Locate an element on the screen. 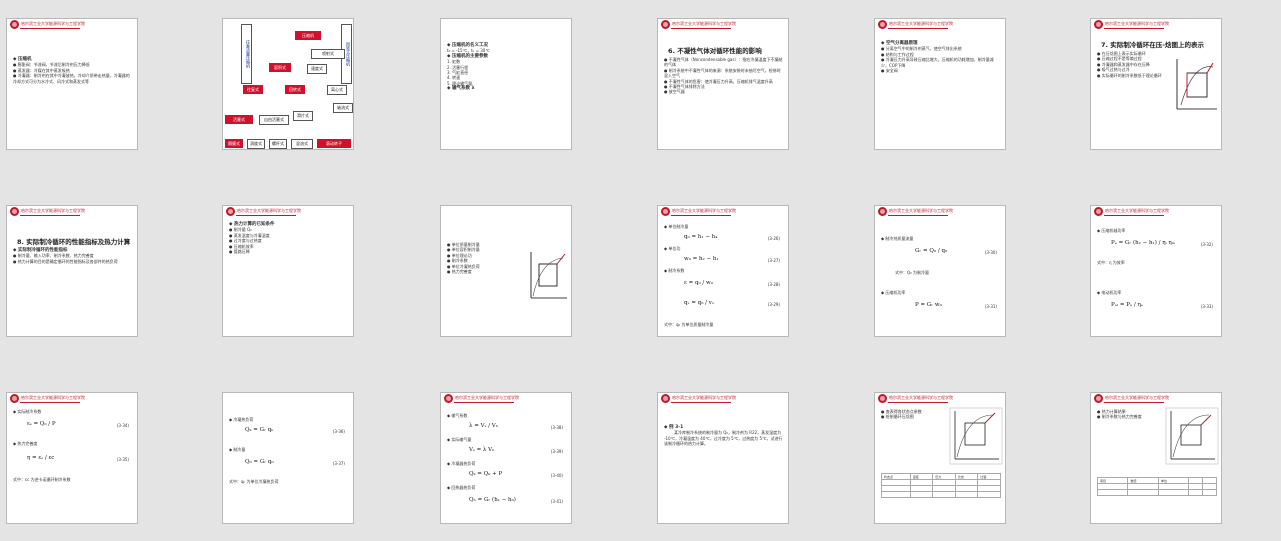 The image size is (1281, 541). equation-number: (3-34) is located at coordinates (122, 425).